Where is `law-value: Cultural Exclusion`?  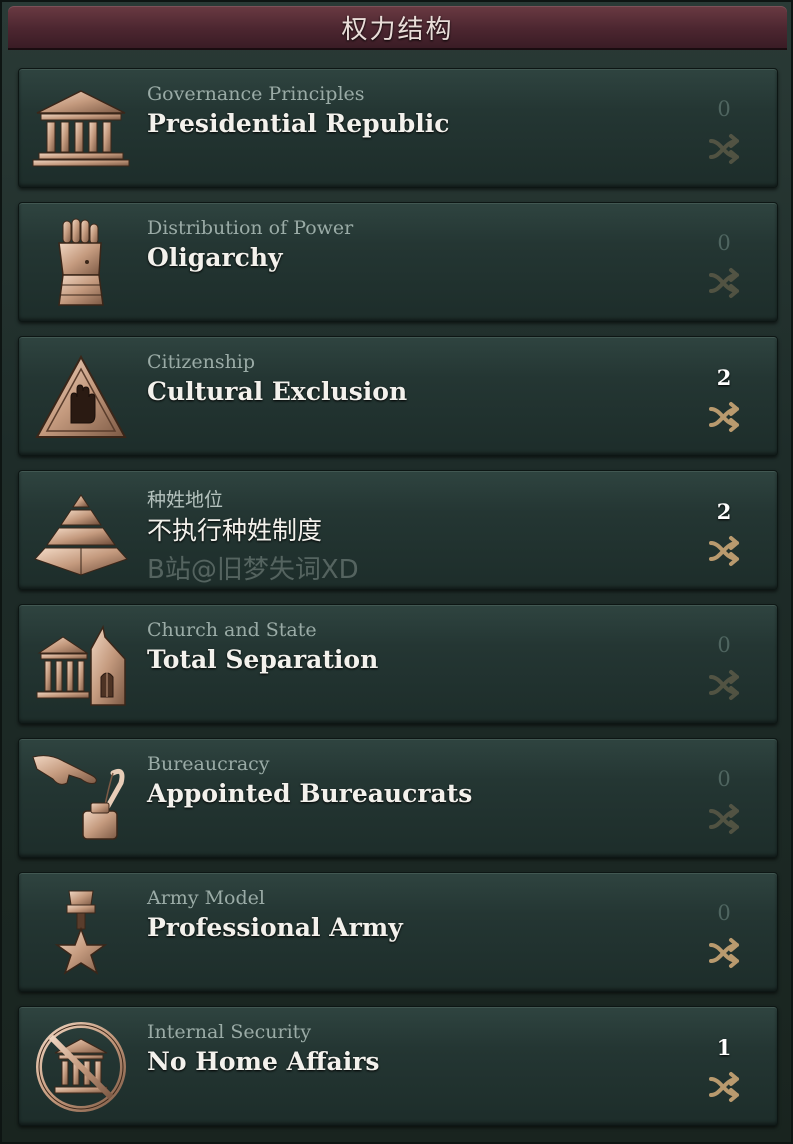
law-value: Cultural Exclusion is located at coordinates (277, 391).